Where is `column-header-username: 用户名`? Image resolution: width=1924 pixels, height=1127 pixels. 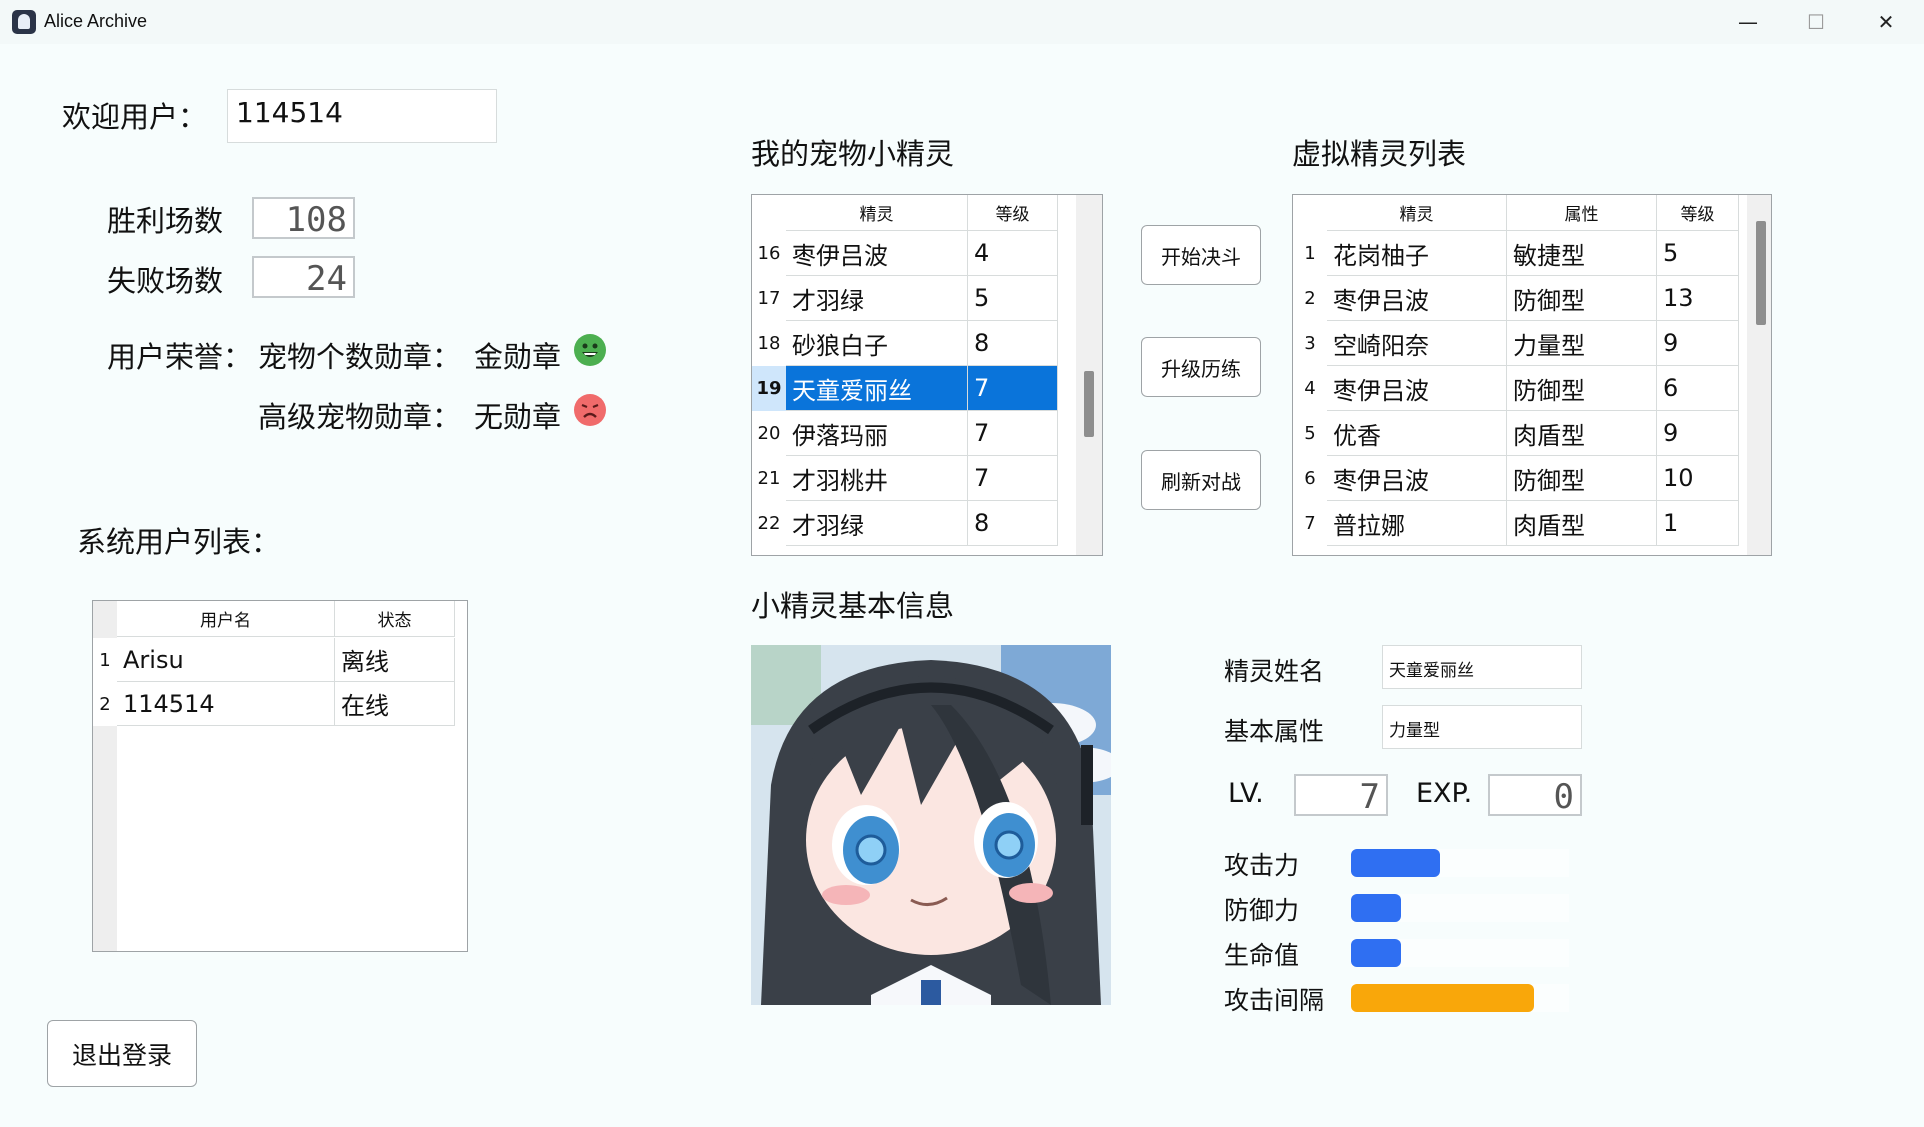
column-header-username: 用户名 is located at coordinates (226, 619).